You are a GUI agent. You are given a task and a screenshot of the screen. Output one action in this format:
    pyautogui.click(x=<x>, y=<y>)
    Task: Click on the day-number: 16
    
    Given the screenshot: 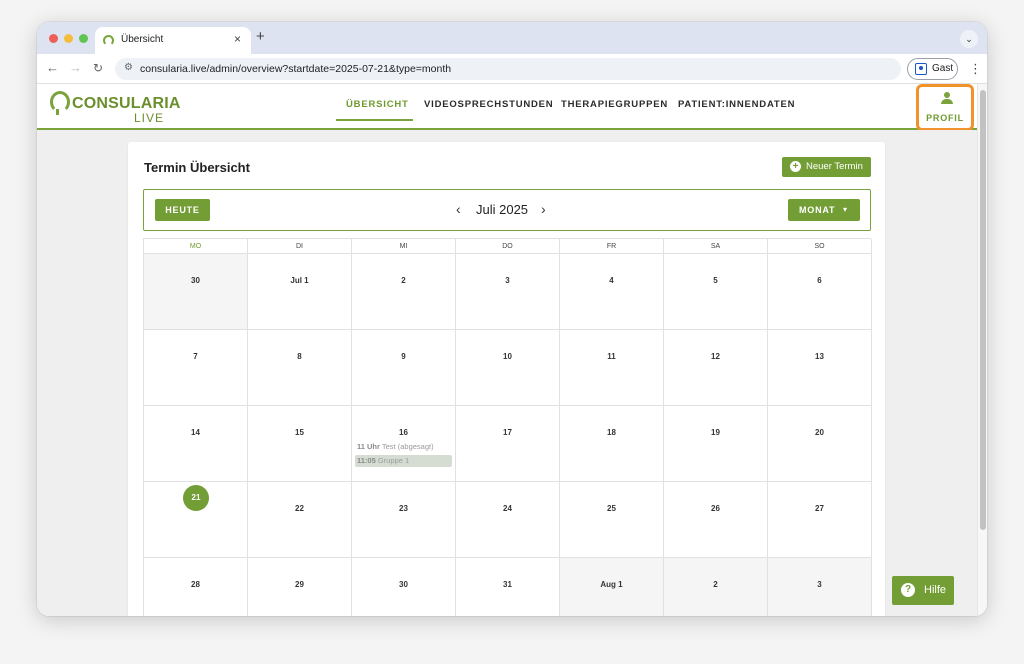 What is the action you would take?
    pyautogui.click(x=403, y=432)
    